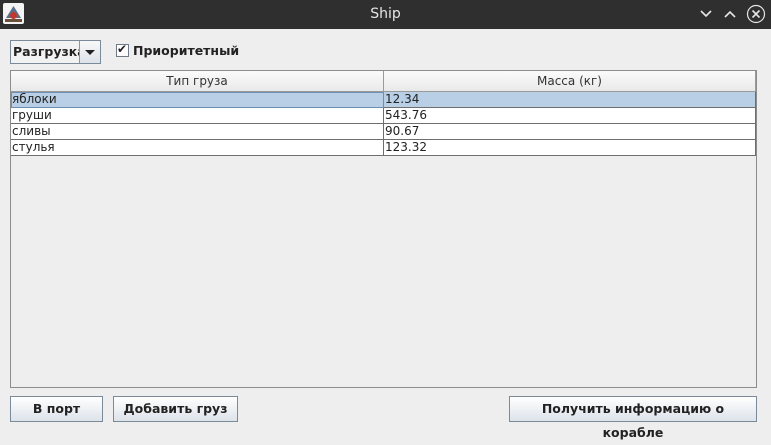  I want to click on priority-checkbox: ✔, so click(122, 49).